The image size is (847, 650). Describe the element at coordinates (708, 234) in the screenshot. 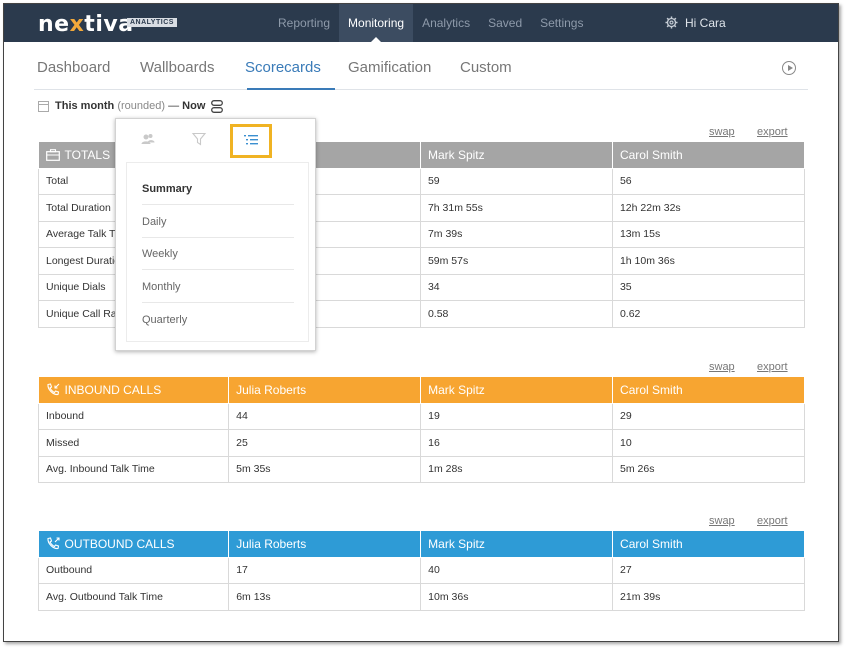

I see `cell-value: 13m 15s` at that location.